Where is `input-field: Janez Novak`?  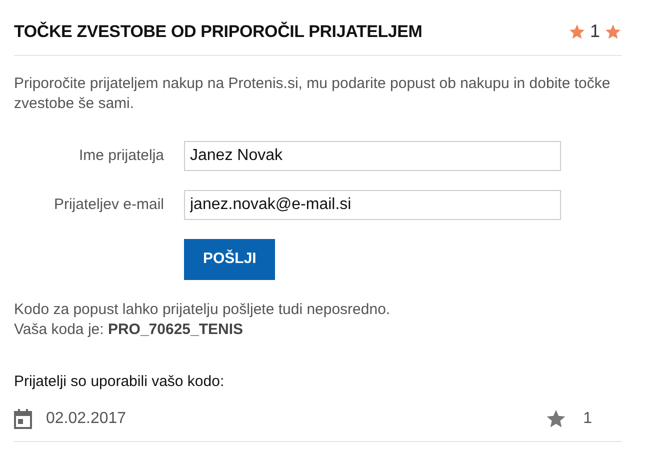
input-field: Janez Novak is located at coordinates (372, 156).